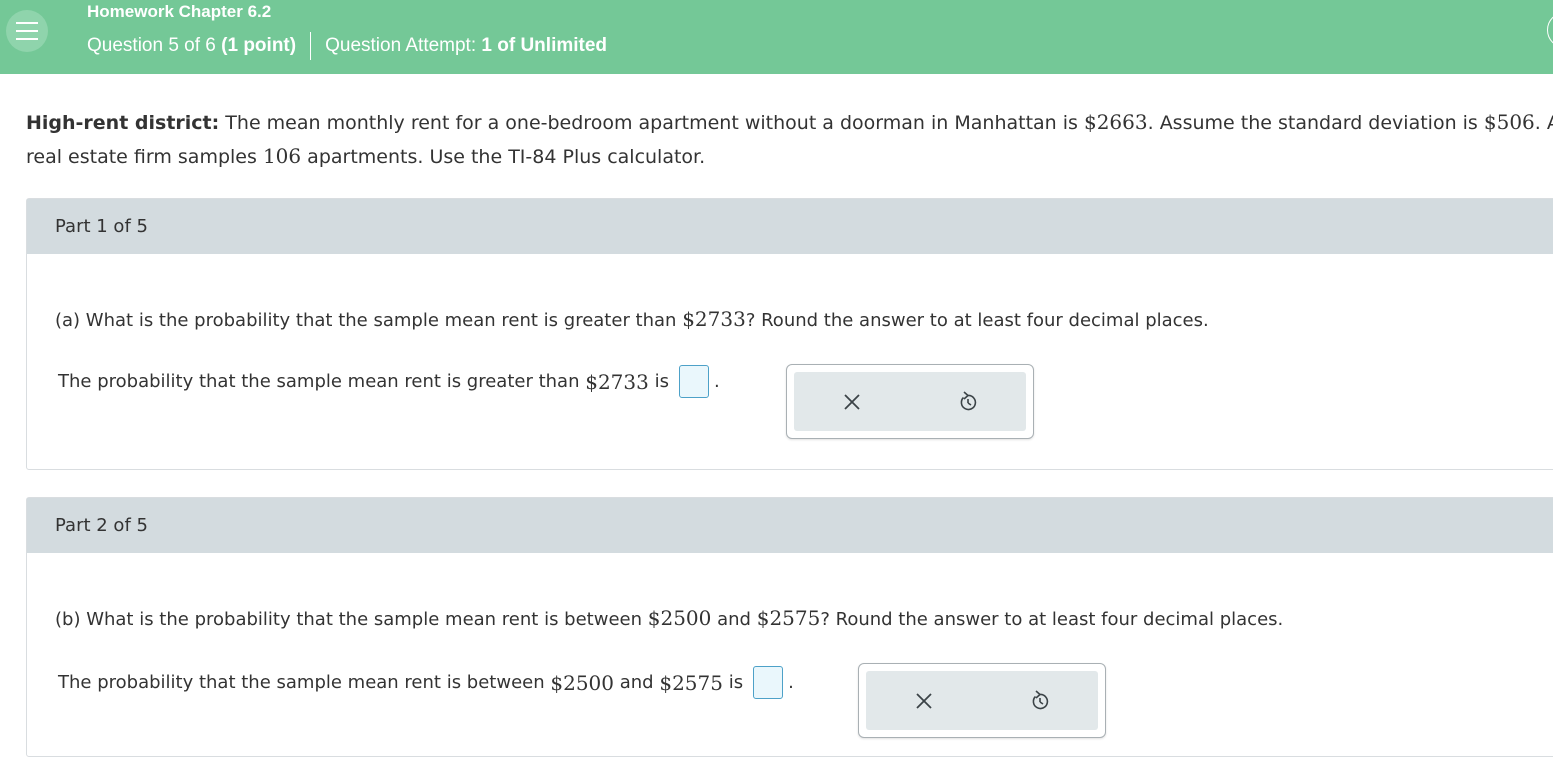 The height and width of the screenshot is (757, 1553). I want to click on question-points: (1 point), so click(259, 45).